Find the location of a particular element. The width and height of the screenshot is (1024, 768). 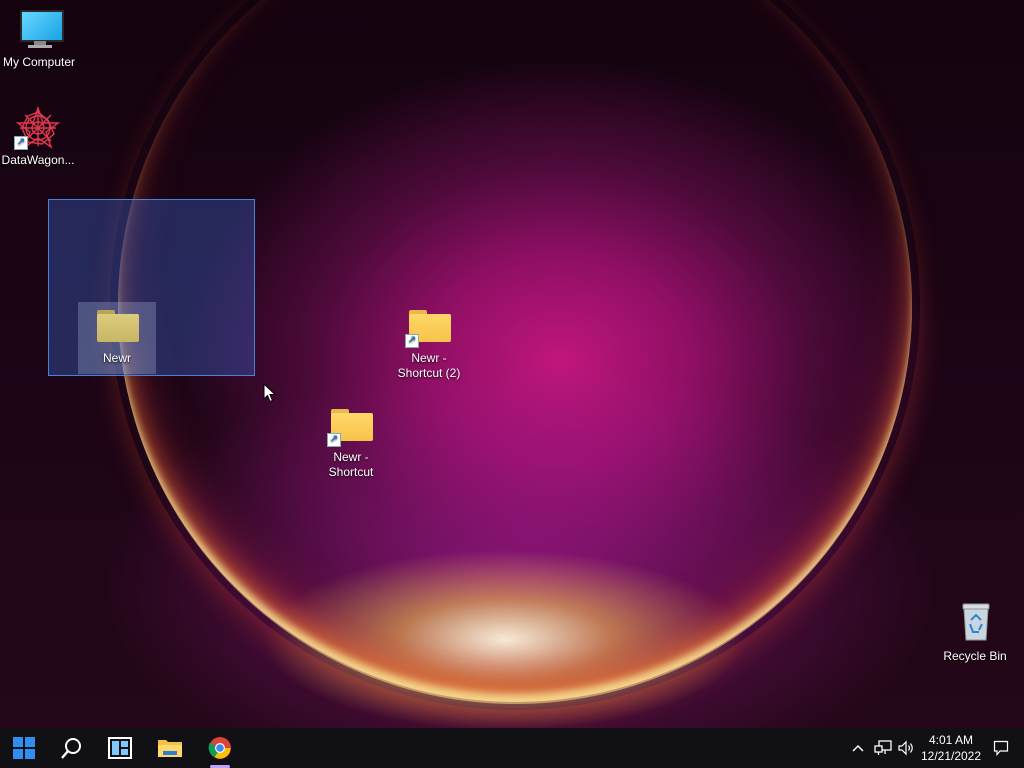

chrome-icon is located at coordinates (219, 748).